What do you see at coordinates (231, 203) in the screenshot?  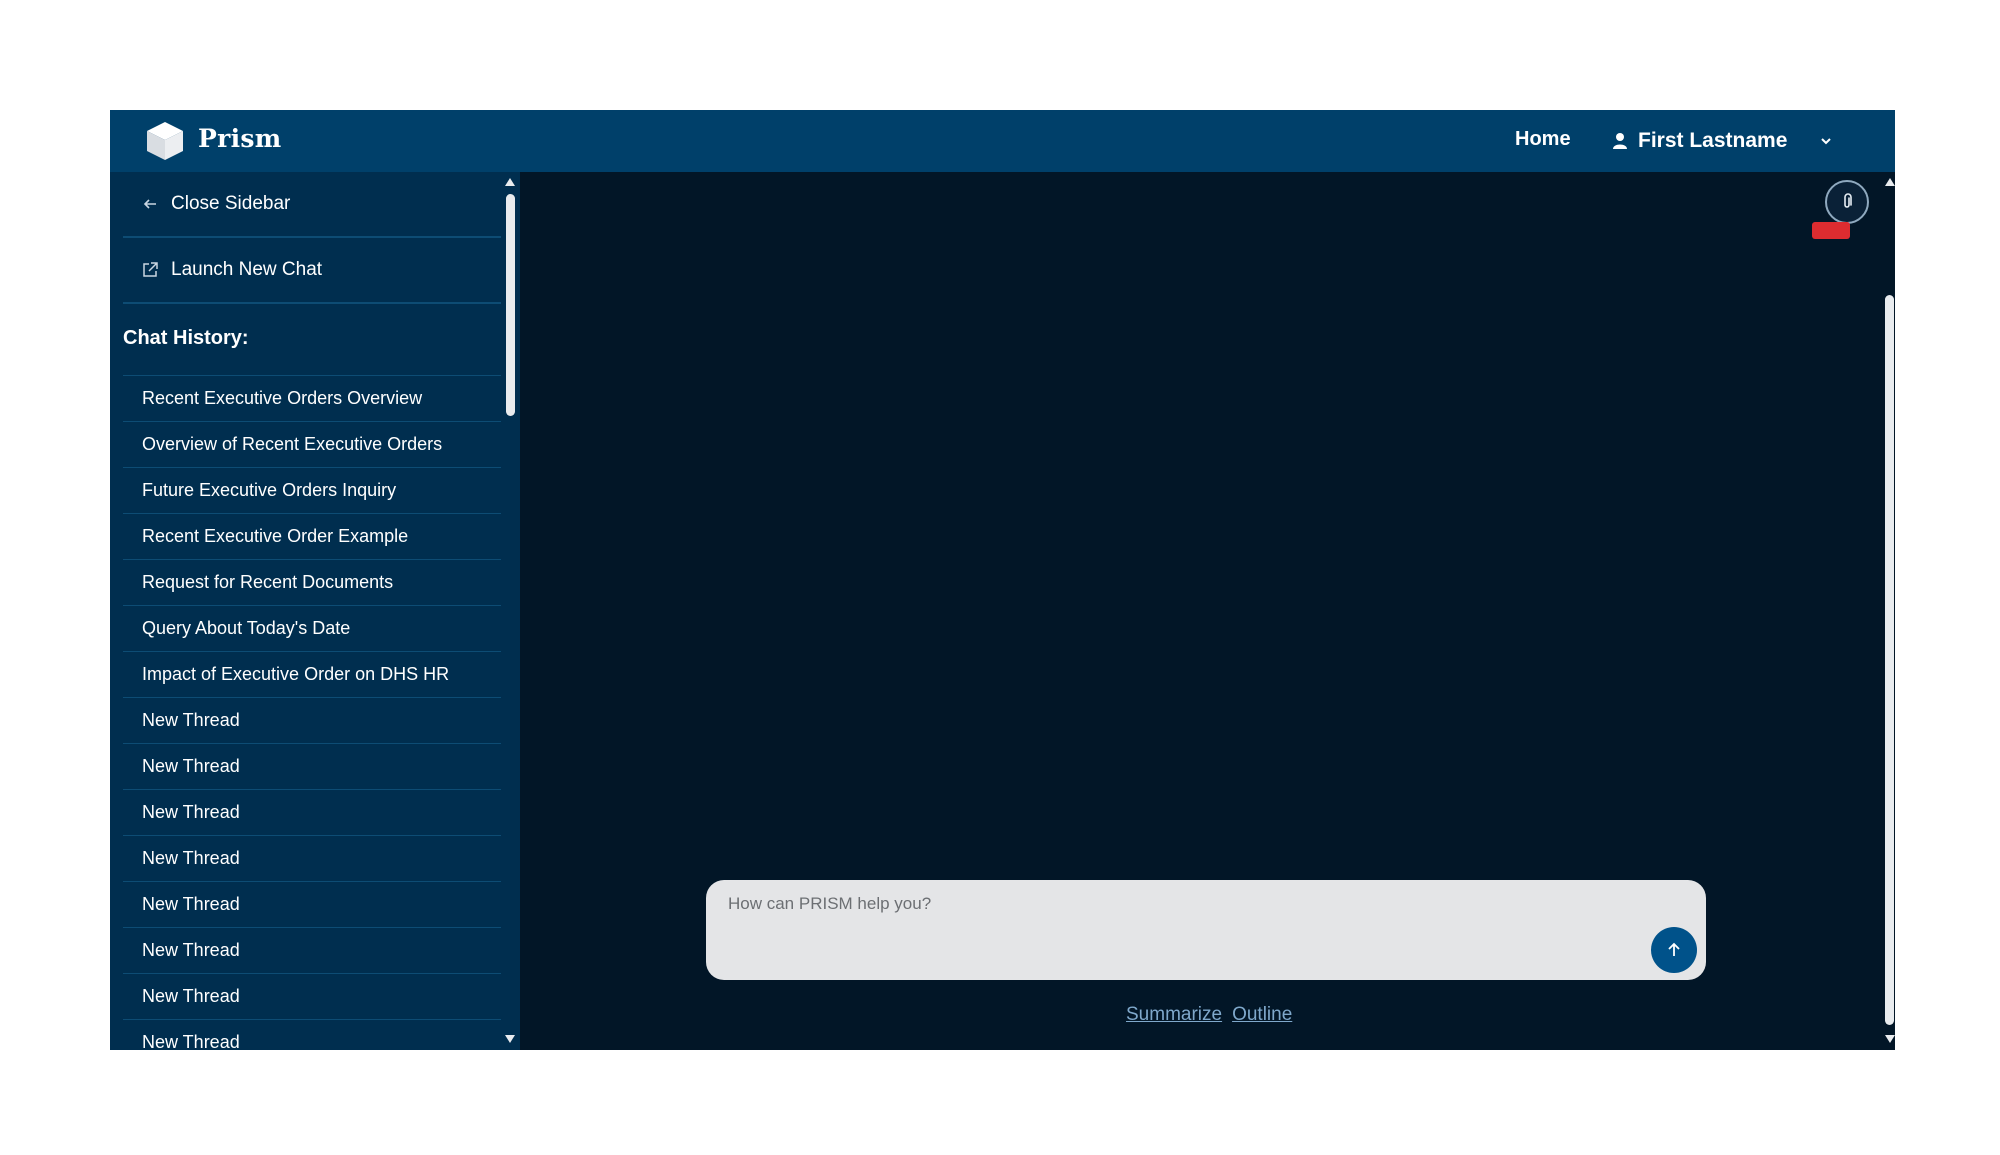 I see `close-sidebar-label: Close Sidebar` at bounding box center [231, 203].